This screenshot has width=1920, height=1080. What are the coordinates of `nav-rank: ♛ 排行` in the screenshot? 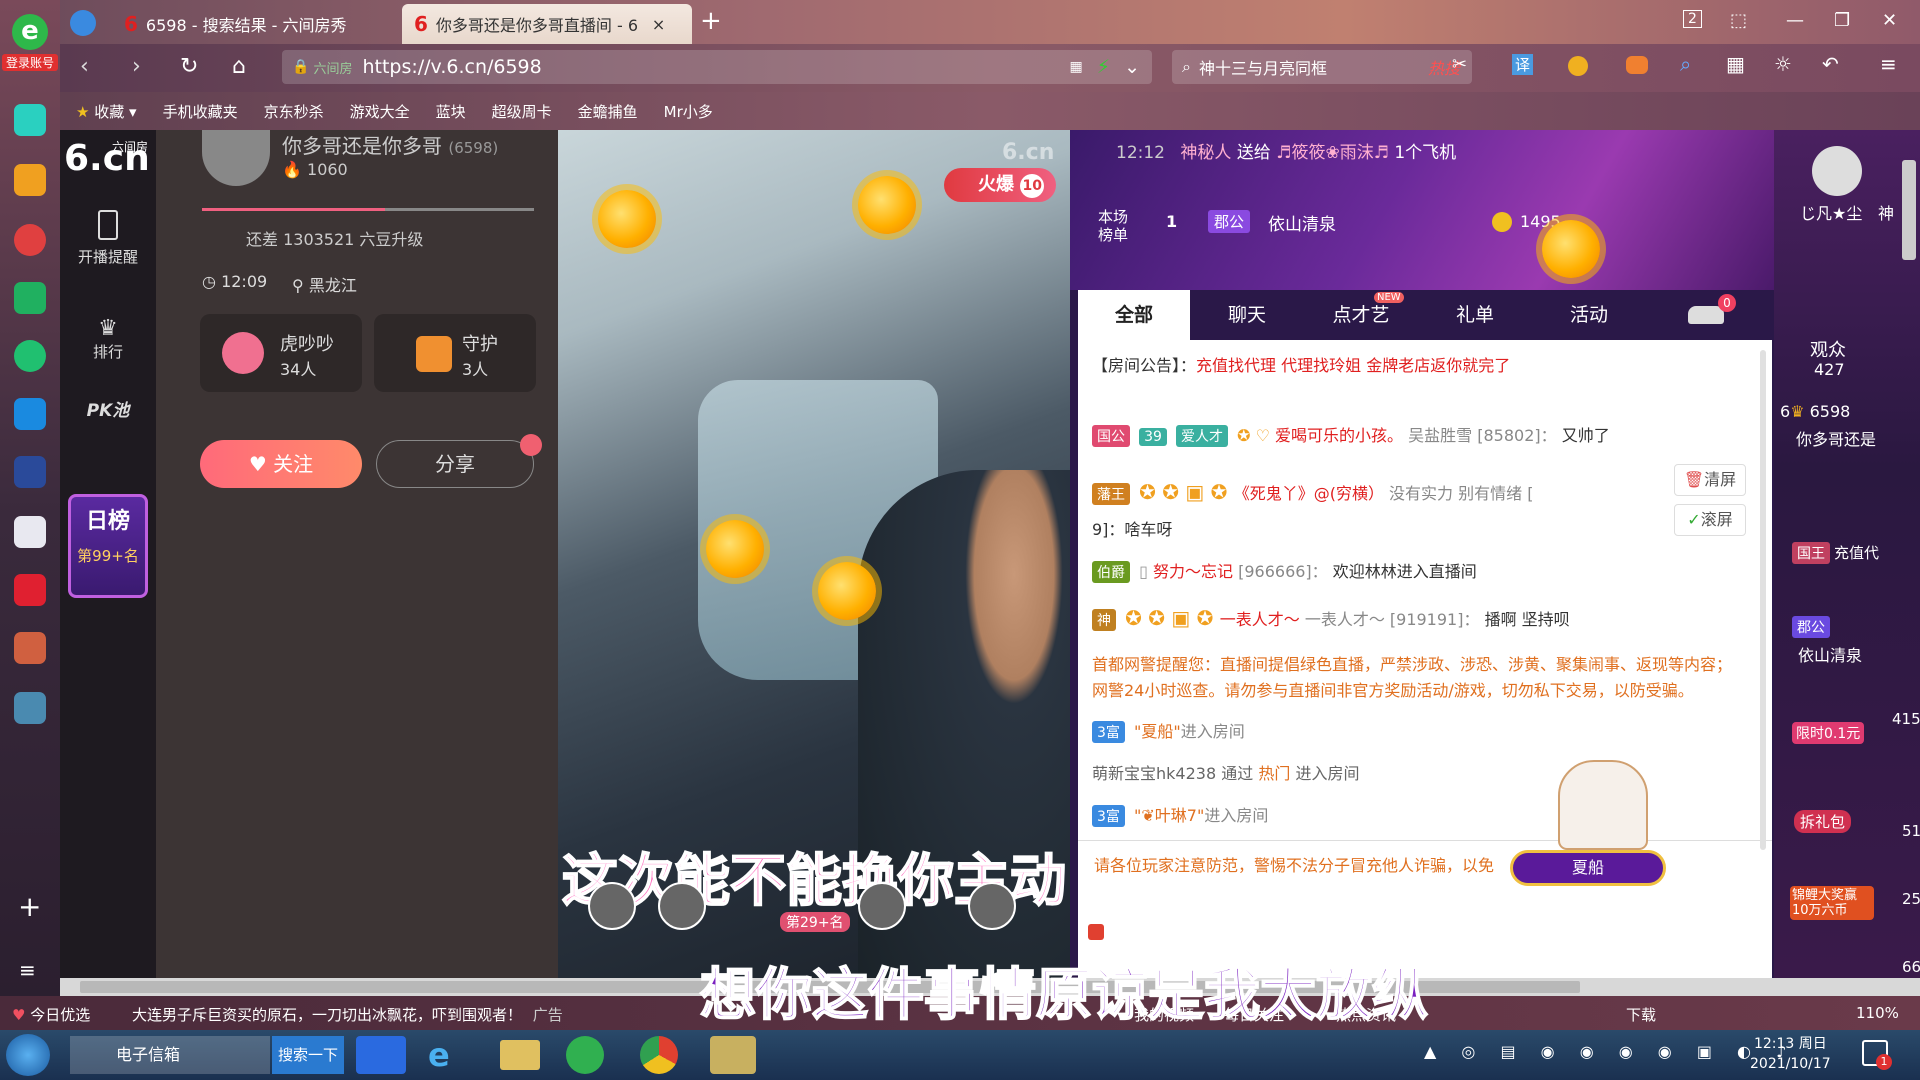 It's located at (108, 339).